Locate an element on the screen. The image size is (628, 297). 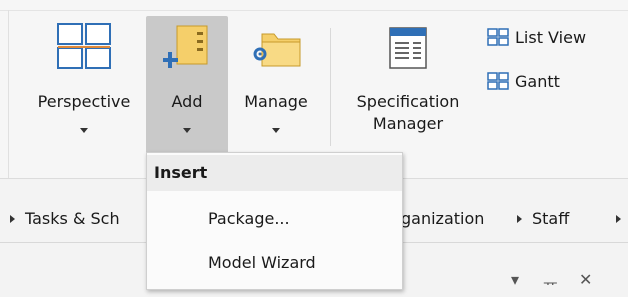
specification-manager-button: Specification Manager is located at coordinates (408, 87).